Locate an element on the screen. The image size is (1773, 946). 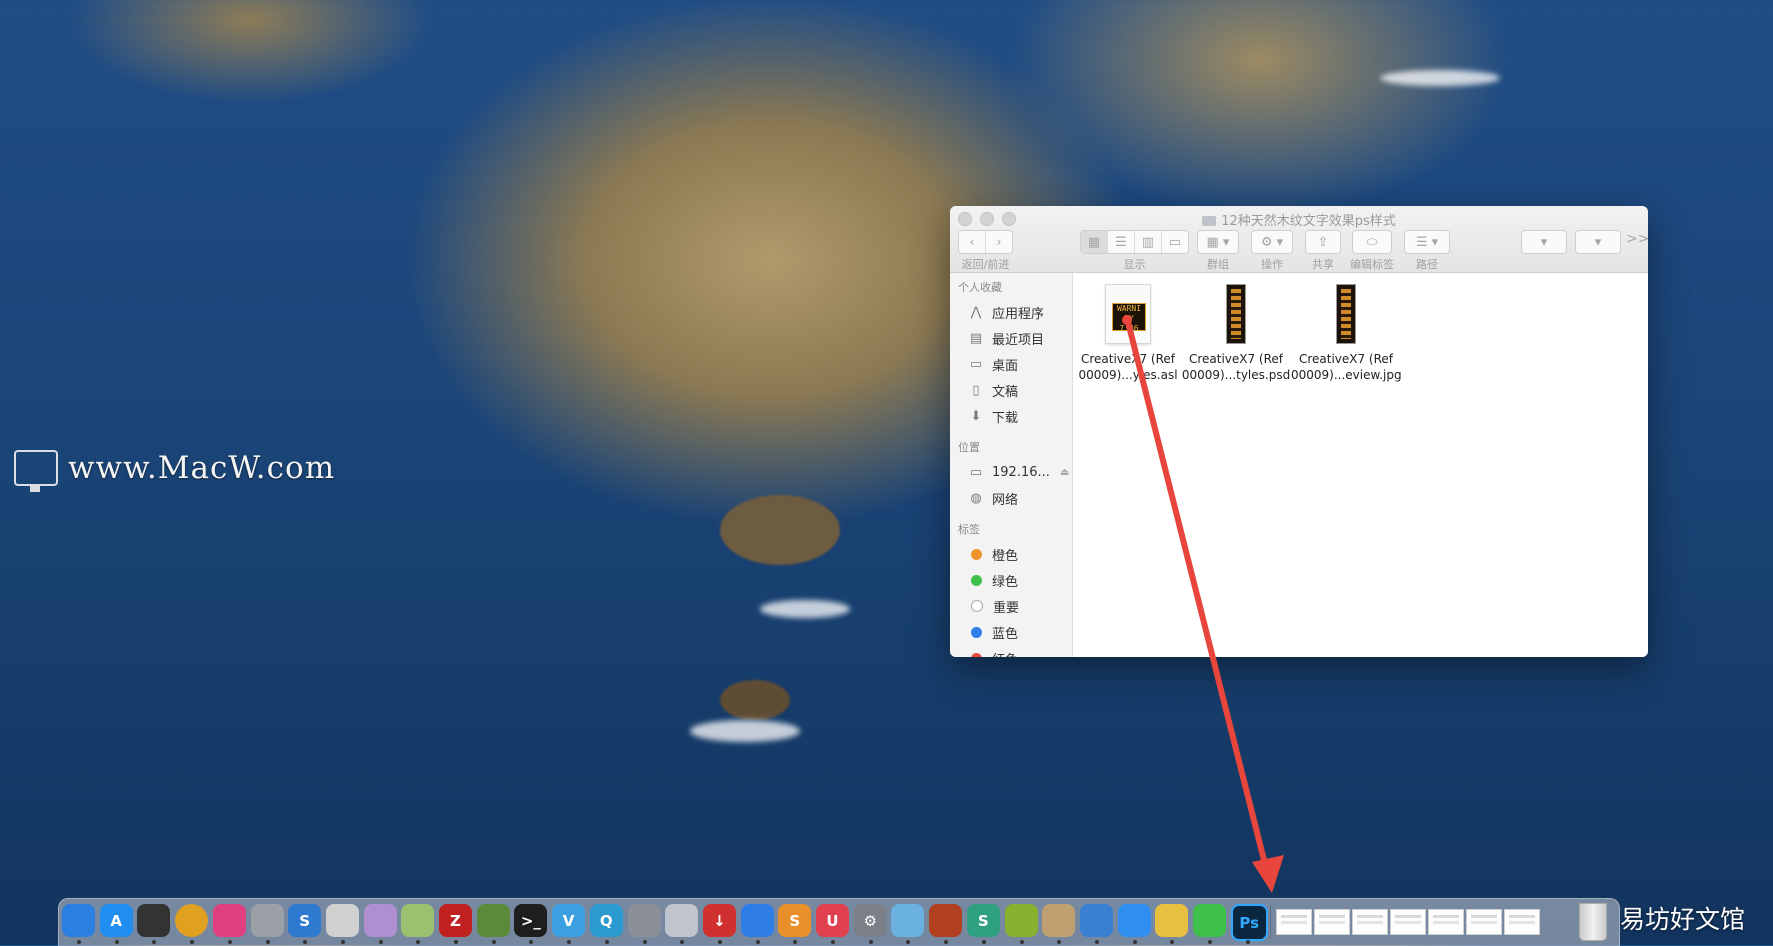
sidebar-tag-orange: 橙色 is located at coordinates (1011, 554).